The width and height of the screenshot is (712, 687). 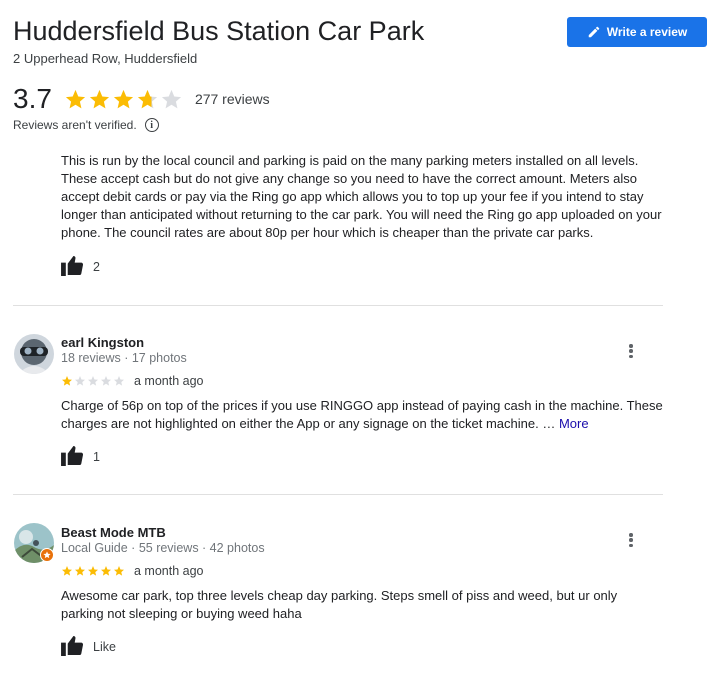 I want to click on total-review-count: 277 reviews, so click(x=232, y=99).